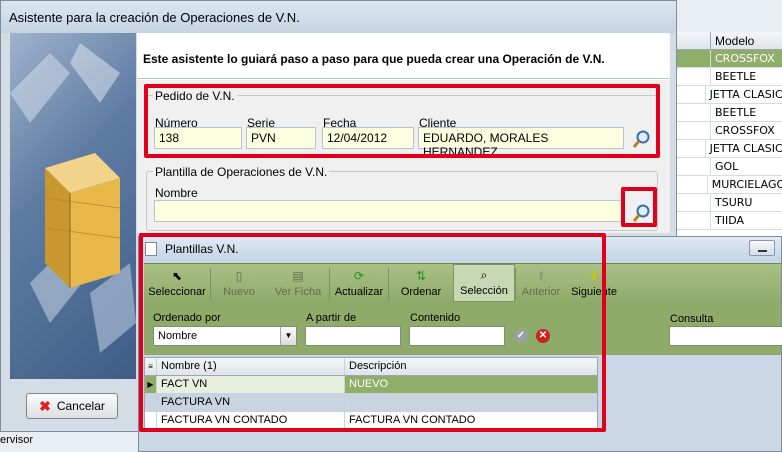  Describe the element at coordinates (239, 276) in the screenshot. I see `new-doc-icon: ▯` at that location.